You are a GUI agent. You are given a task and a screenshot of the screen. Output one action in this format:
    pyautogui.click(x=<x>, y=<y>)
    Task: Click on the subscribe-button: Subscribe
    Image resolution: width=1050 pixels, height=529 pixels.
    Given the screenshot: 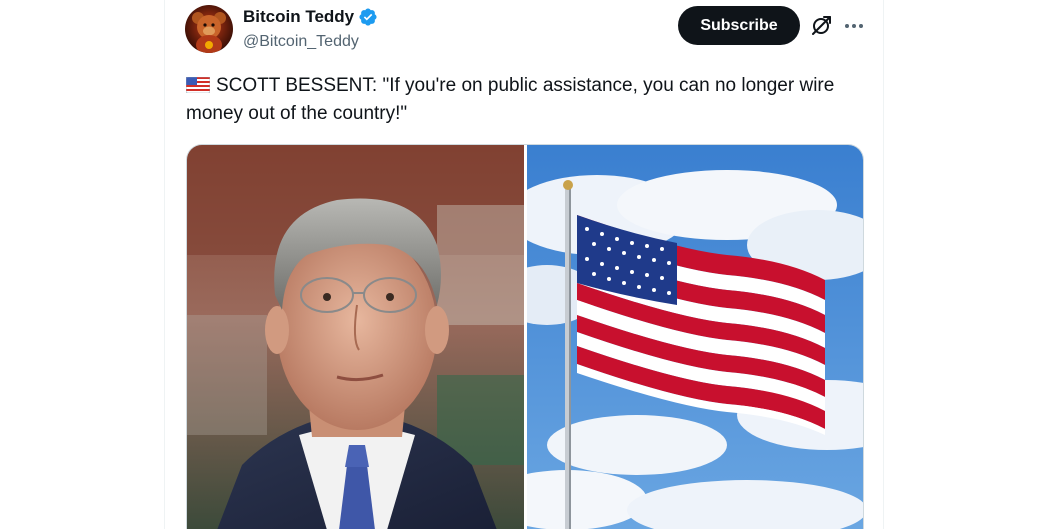 What is the action you would take?
    pyautogui.click(x=739, y=25)
    